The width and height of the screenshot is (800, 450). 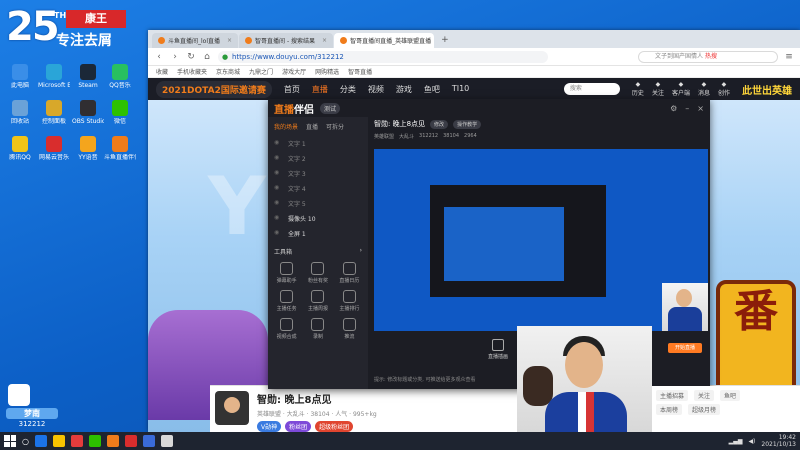 What do you see at coordinates (318, 143) in the screenshot?
I see `scene-item: ◉ 文字 1` at bounding box center [318, 143].